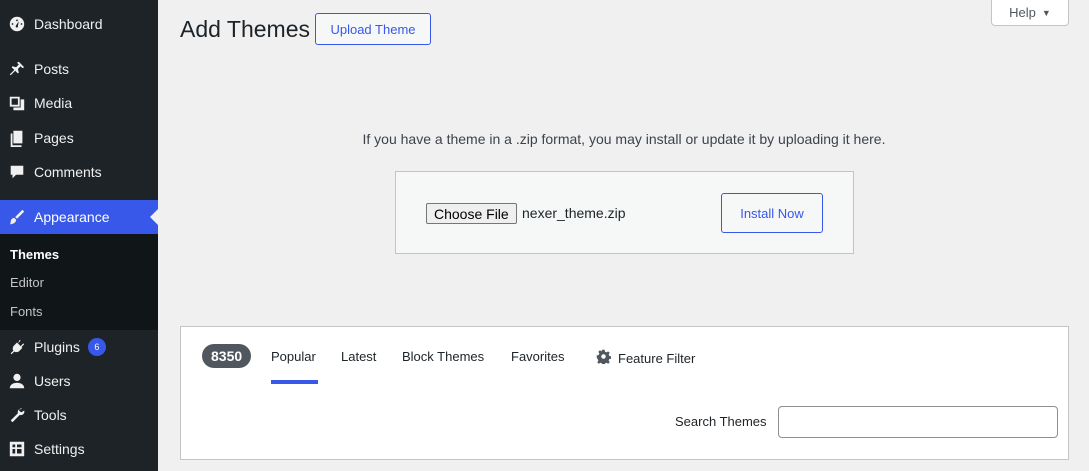 This screenshot has width=1089, height=471. What do you see at coordinates (17, 217) in the screenshot?
I see `paintbrush-icon` at bounding box center [17, 217].